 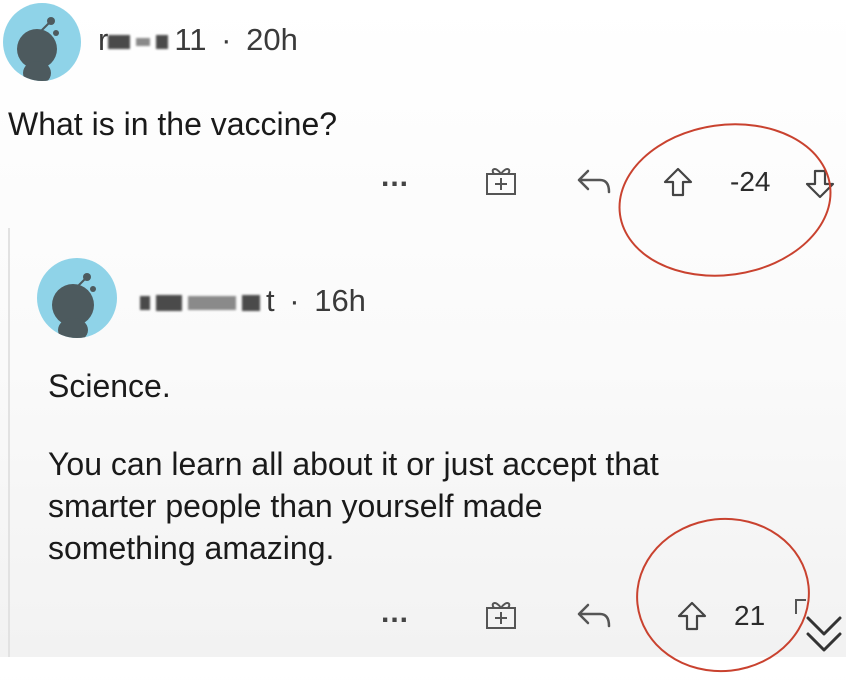 I want to click on thread-line, so click(x=9, y=442).